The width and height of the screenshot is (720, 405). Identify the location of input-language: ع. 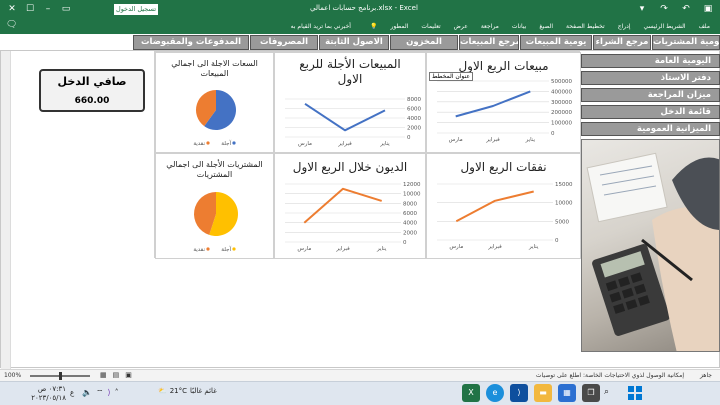
(72, 393).